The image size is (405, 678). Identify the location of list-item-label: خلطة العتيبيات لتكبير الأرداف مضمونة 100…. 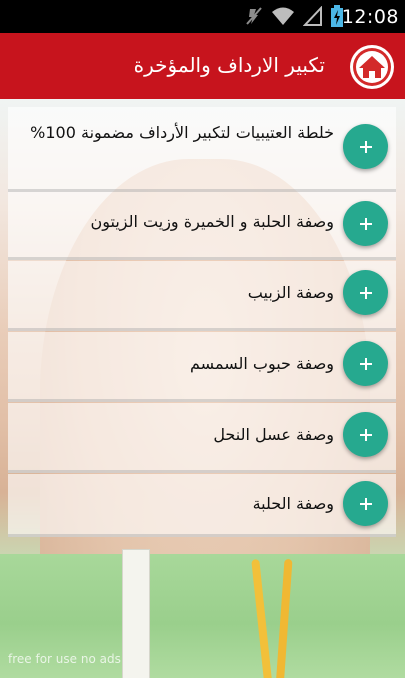
(182, 132).